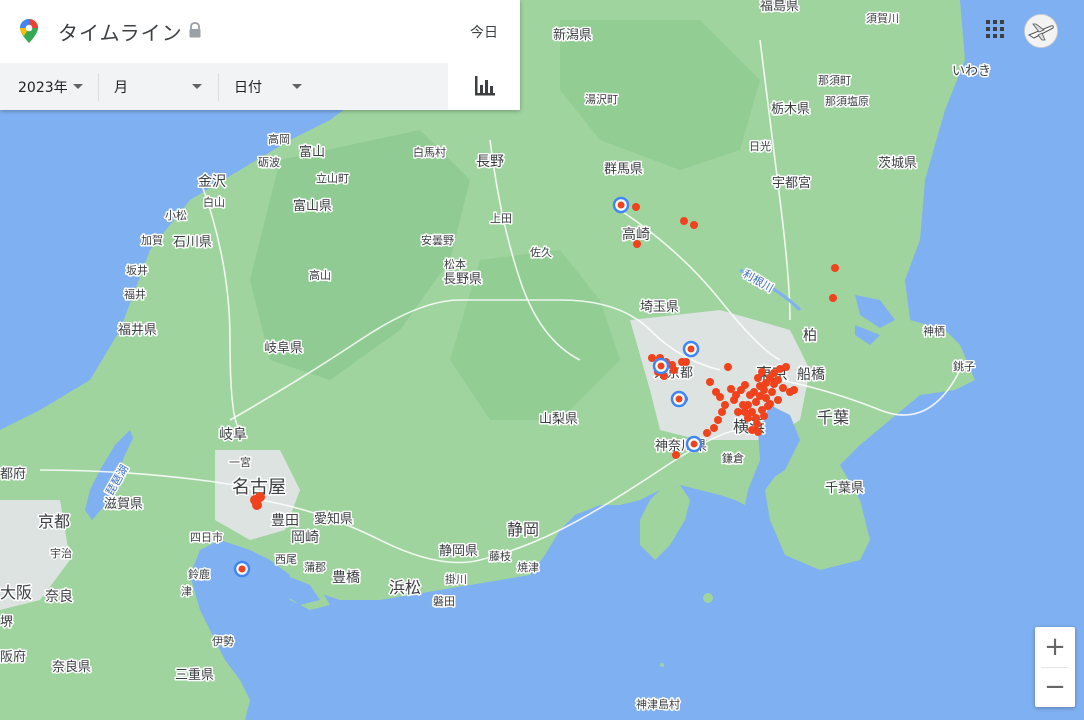 This screenshot has height=720, width=1084. What do you see at coordinates (1041, 31) in the screenshot?
I see `avatar` at bounding box center [1041, 31].